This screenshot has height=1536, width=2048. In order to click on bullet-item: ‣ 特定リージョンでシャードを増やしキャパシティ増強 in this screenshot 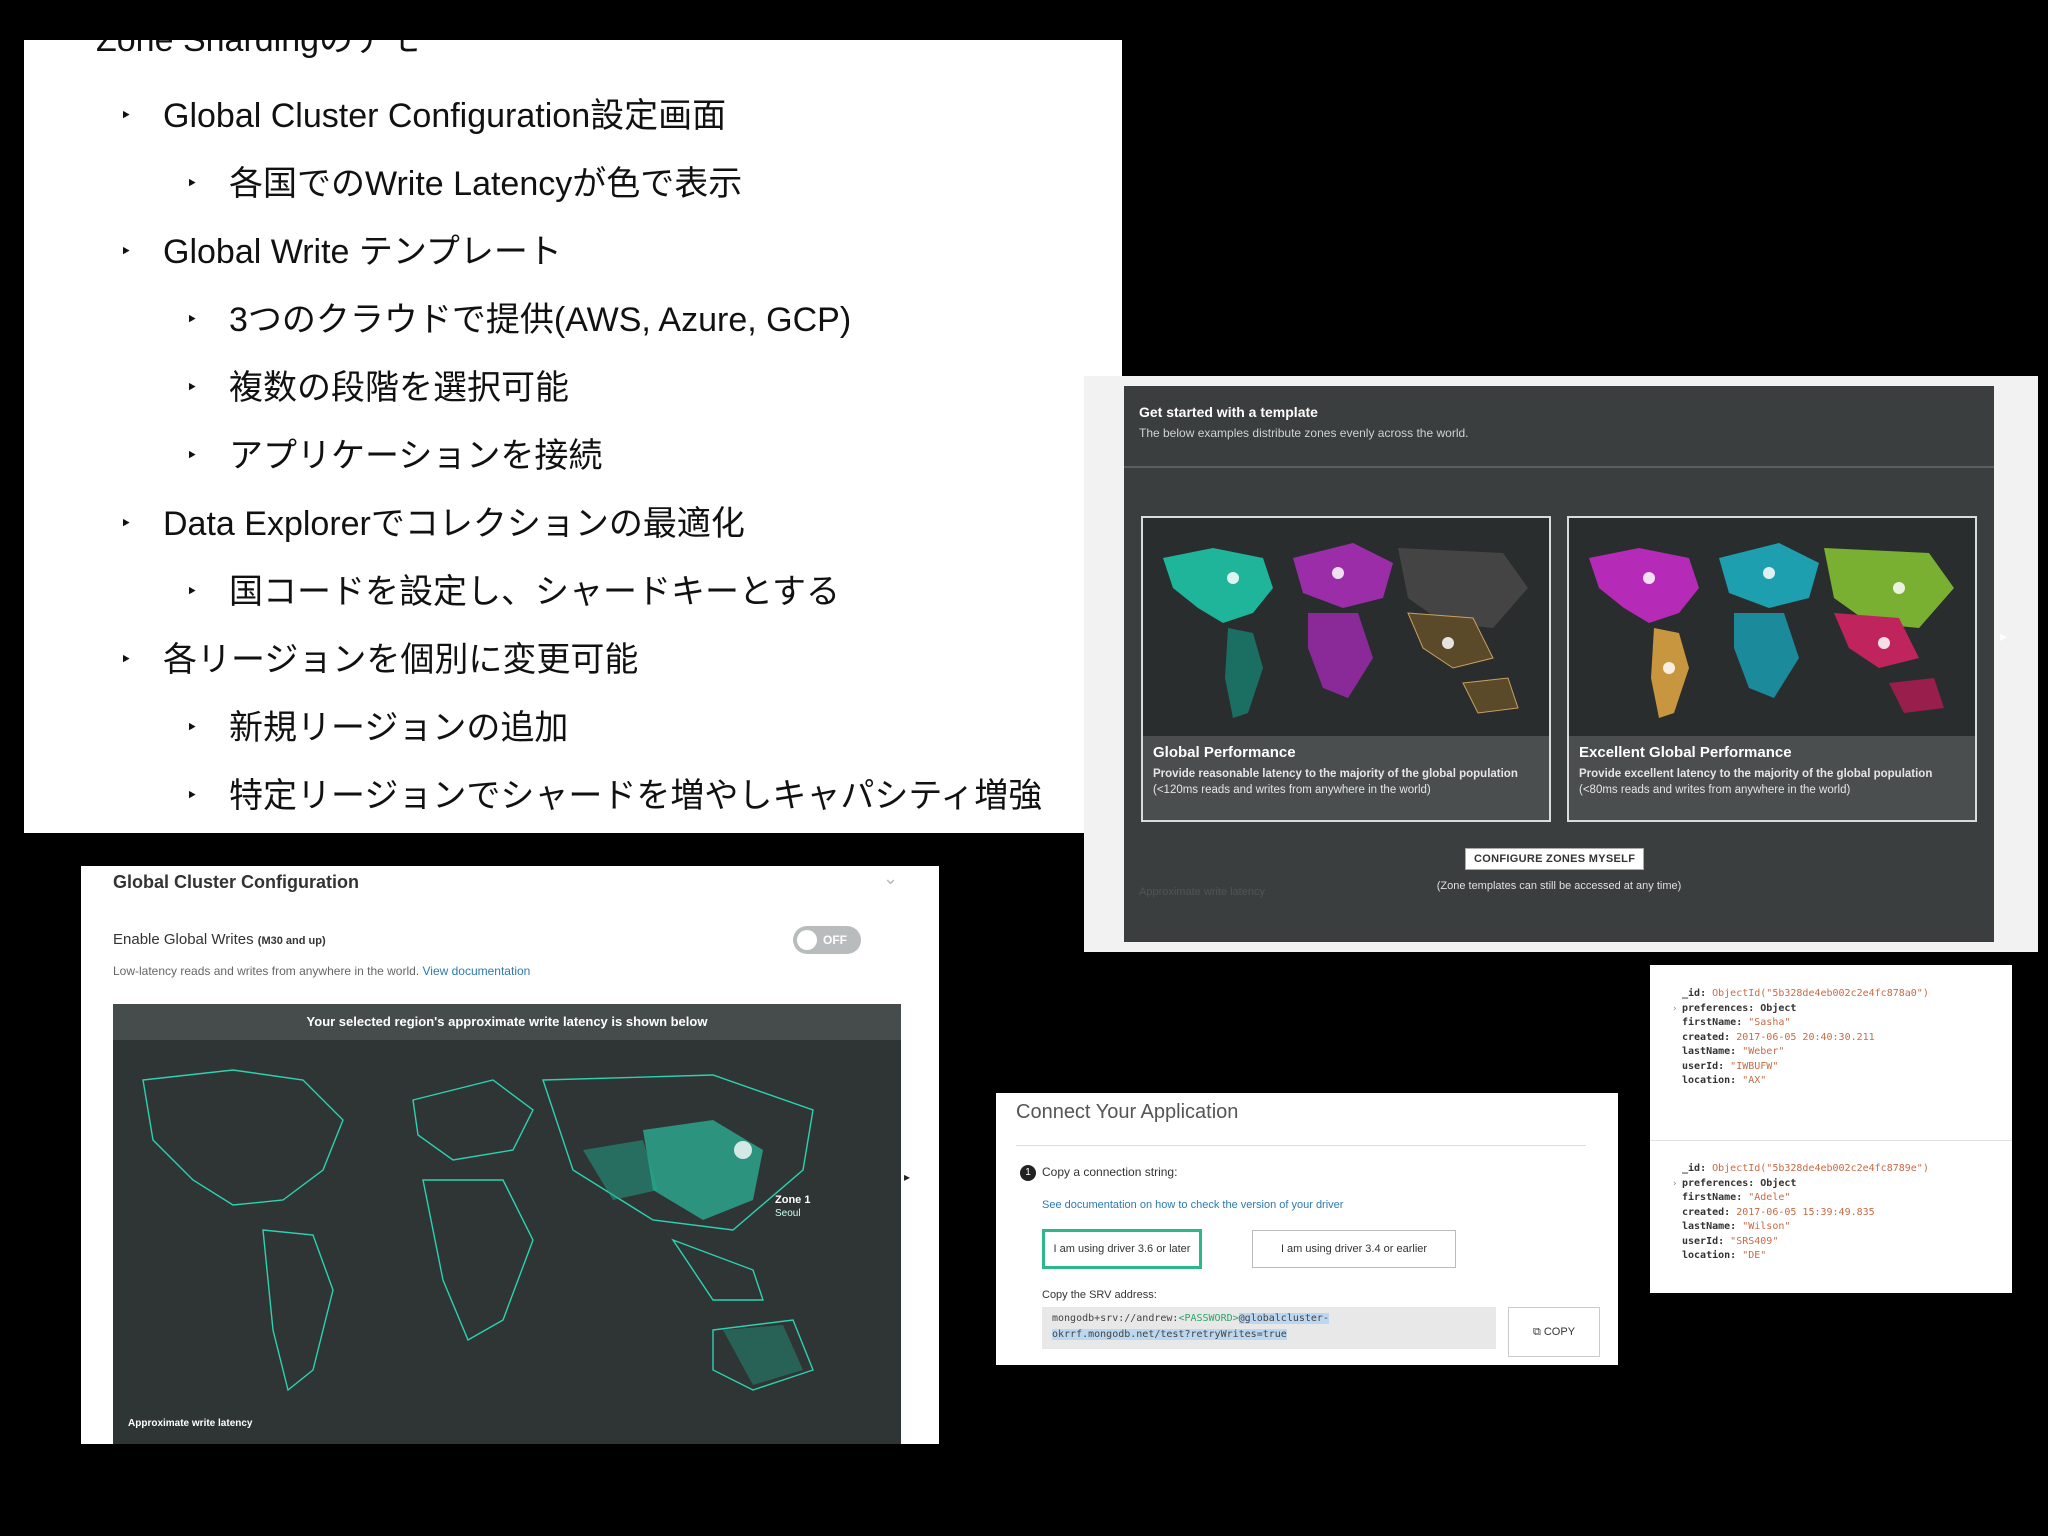, I will do `click(533, 796)`.